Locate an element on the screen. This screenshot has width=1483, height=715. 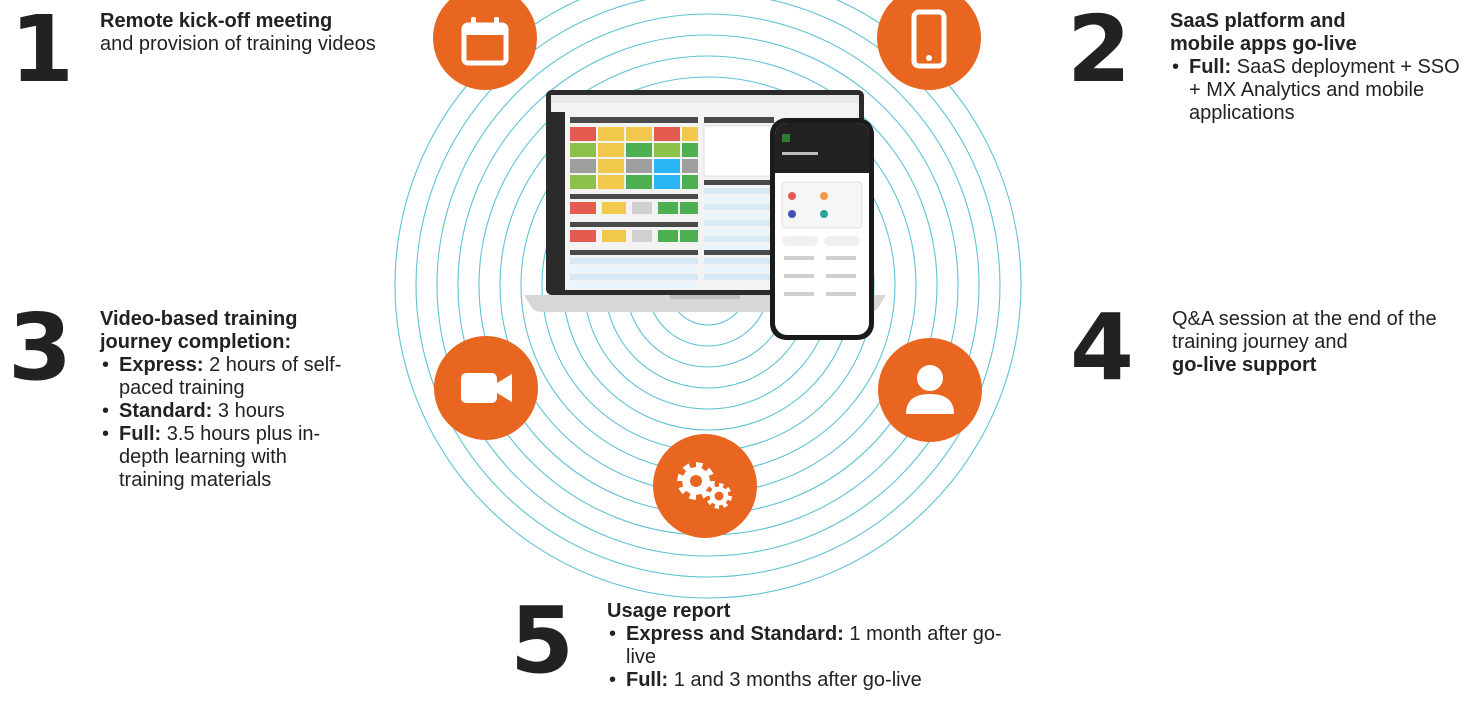
step-2-title: SaaS platform and mobile apps go-live is located at coordinates (1263, 32).